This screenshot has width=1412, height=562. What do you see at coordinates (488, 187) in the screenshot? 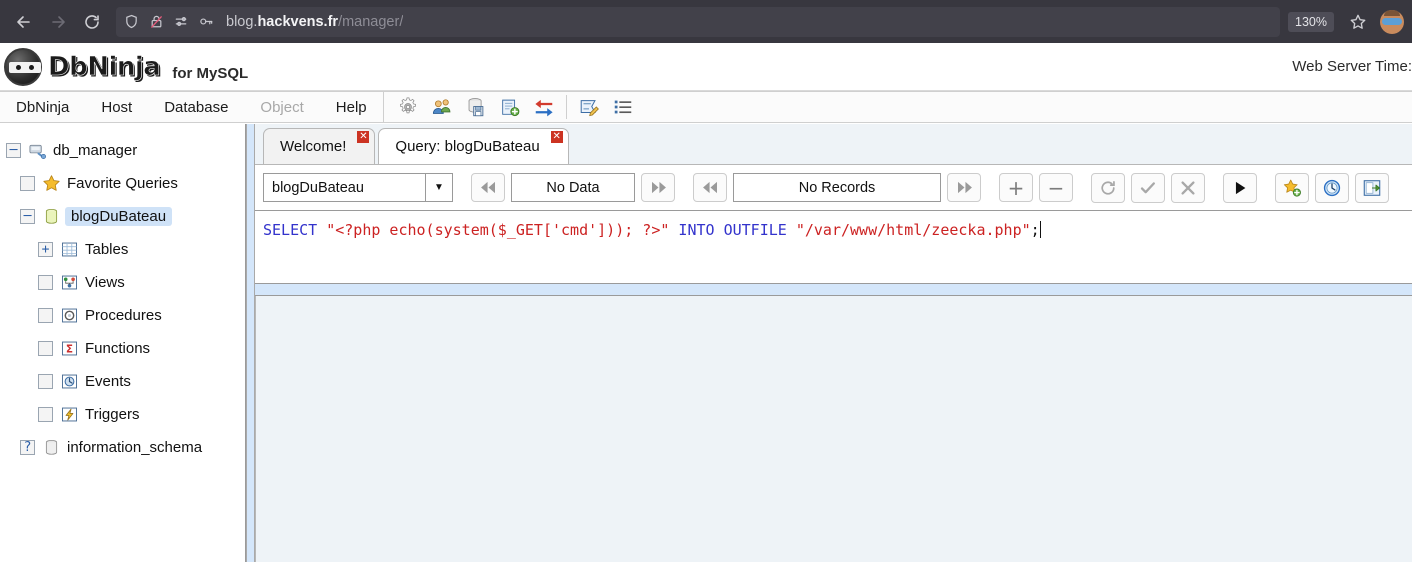
I see `data-prev-button` at bounding box center [488, 187].